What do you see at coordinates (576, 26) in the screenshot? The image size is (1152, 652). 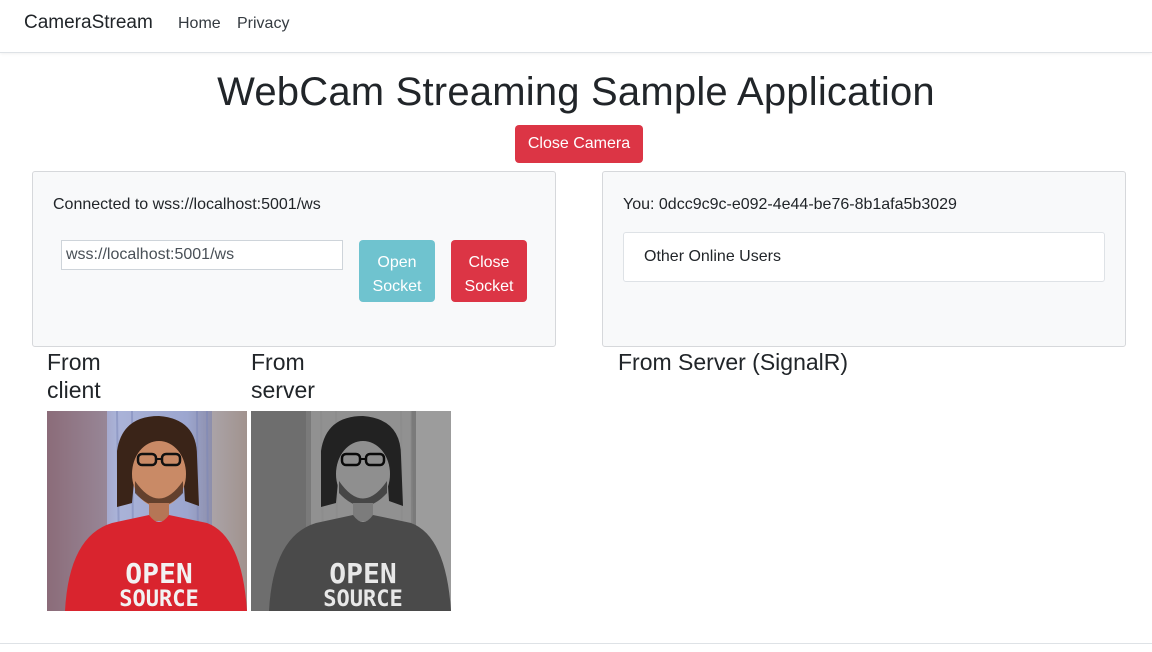 I see `navbar: CameraStream Home Privacy` at bounding box center [576, 26].